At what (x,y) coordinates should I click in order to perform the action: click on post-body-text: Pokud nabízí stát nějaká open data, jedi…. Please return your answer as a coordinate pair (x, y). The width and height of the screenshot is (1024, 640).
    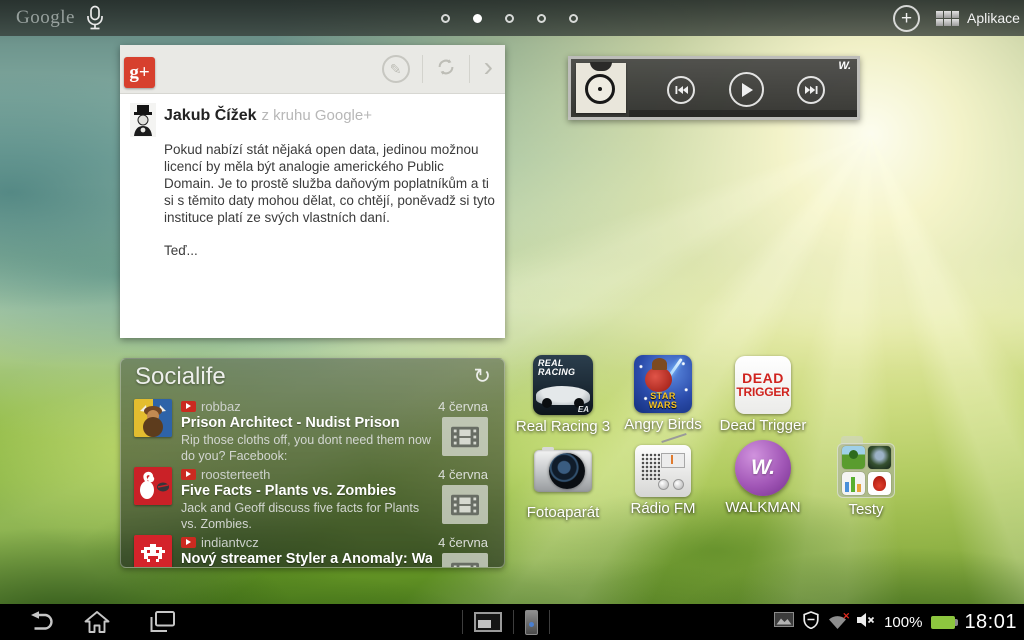
    Looking at the image, I should click on (329, 183).